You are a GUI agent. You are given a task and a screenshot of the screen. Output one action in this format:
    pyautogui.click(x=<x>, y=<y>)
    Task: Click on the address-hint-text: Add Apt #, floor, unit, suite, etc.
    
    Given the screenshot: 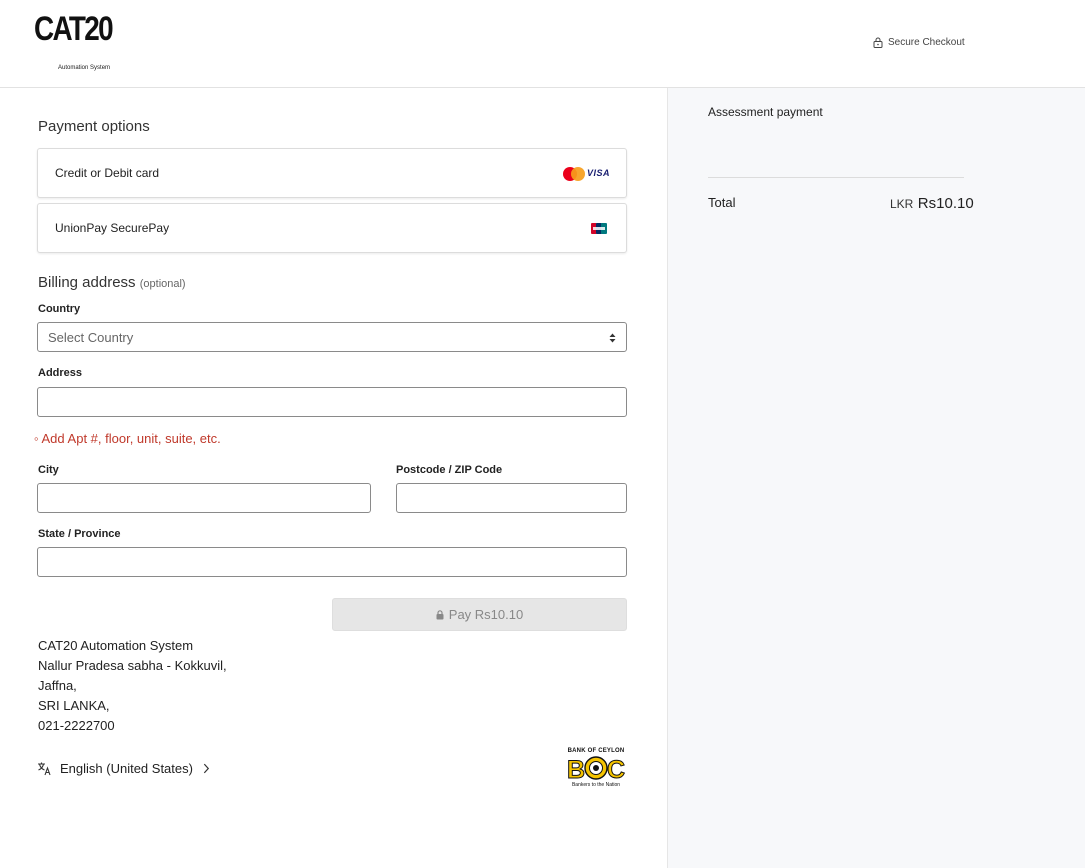 What is the action you would take?
    pyautogui.click(x=131, y=438)
    